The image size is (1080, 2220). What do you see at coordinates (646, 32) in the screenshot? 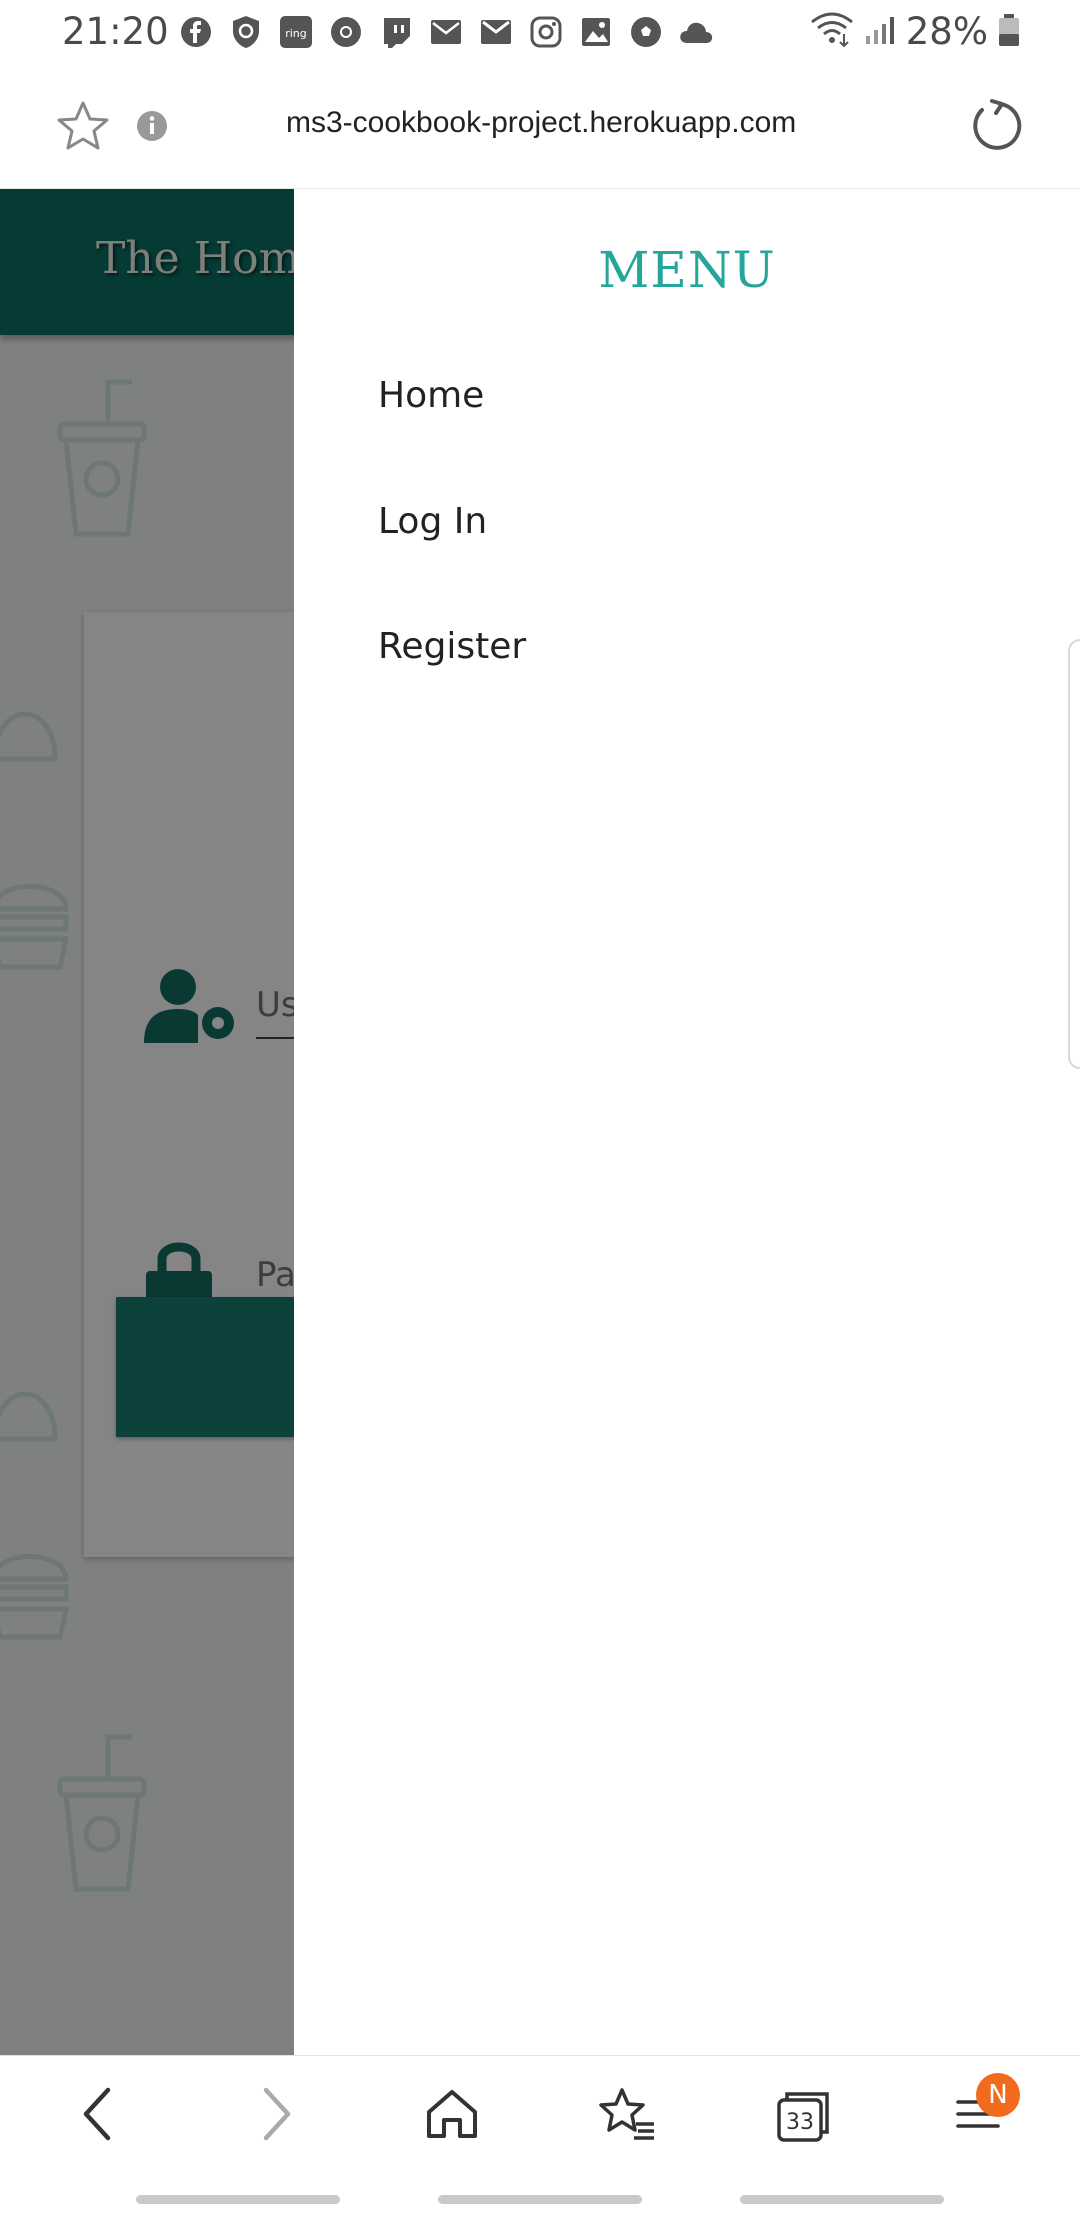
I see `soccer-icon` at bounding box center [646, 32].